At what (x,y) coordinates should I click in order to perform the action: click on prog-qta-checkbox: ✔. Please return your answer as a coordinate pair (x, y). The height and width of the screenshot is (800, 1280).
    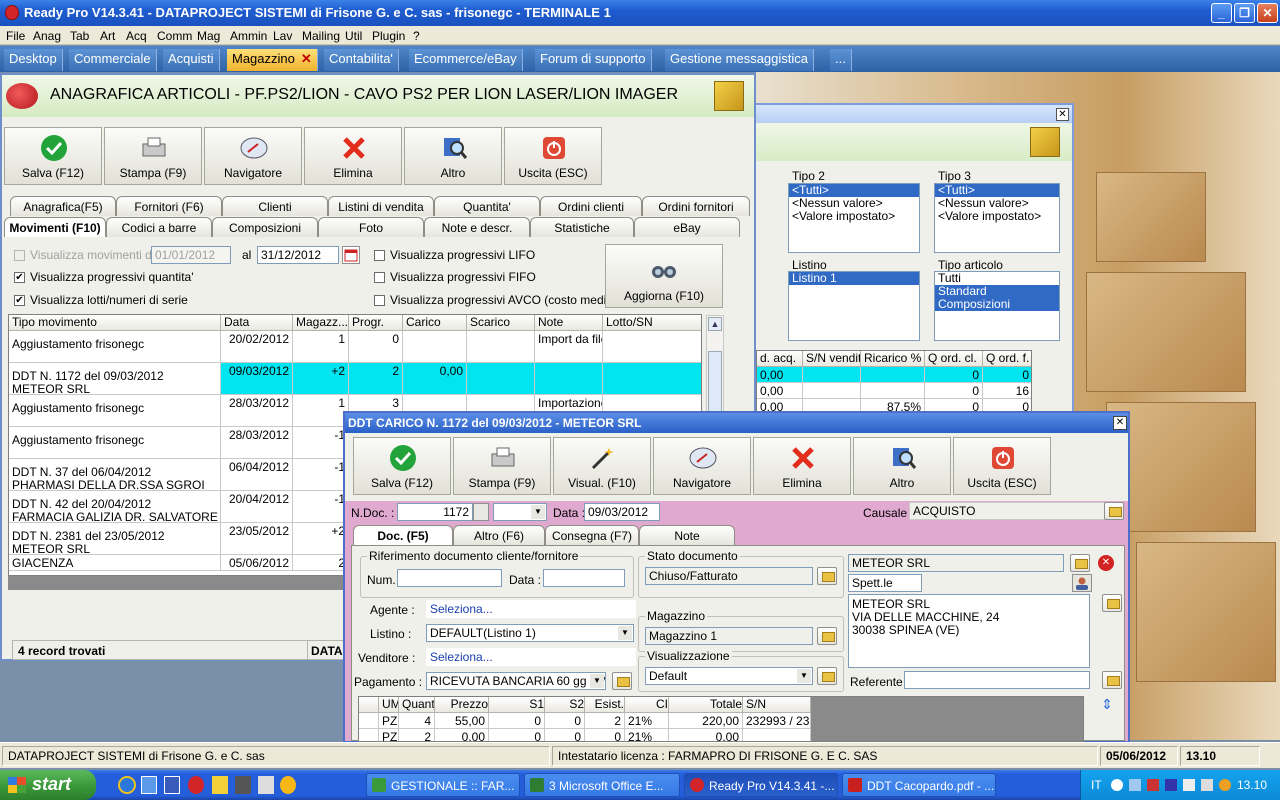
    Looking at the image, I should click on (19, 277).